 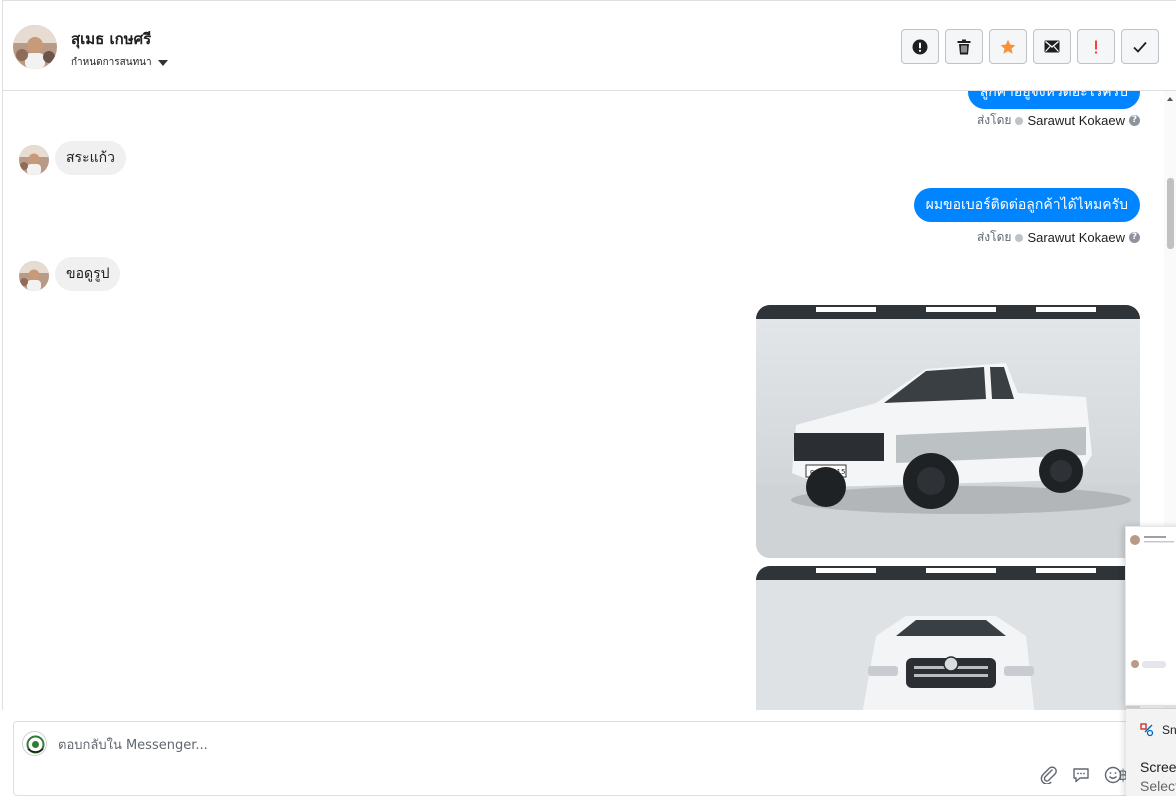 I want to click on snipping-tool-notification: Sn Screen Select, so click(x=1151, y=752).